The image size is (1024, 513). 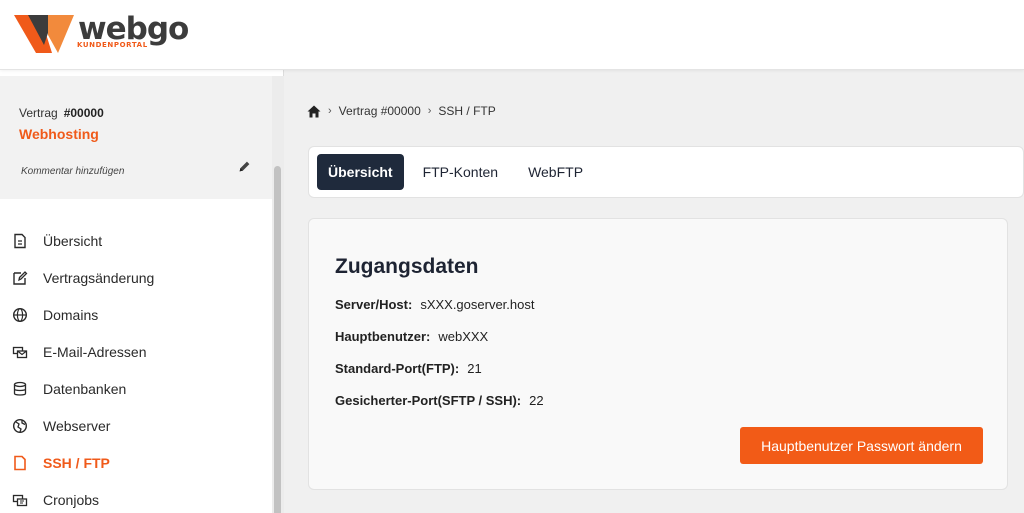 What do you see at coordinates (71, 499) in the screenshot?
I see `sidebar-item-label: Cronjobs` at bounding box center [71, 499].